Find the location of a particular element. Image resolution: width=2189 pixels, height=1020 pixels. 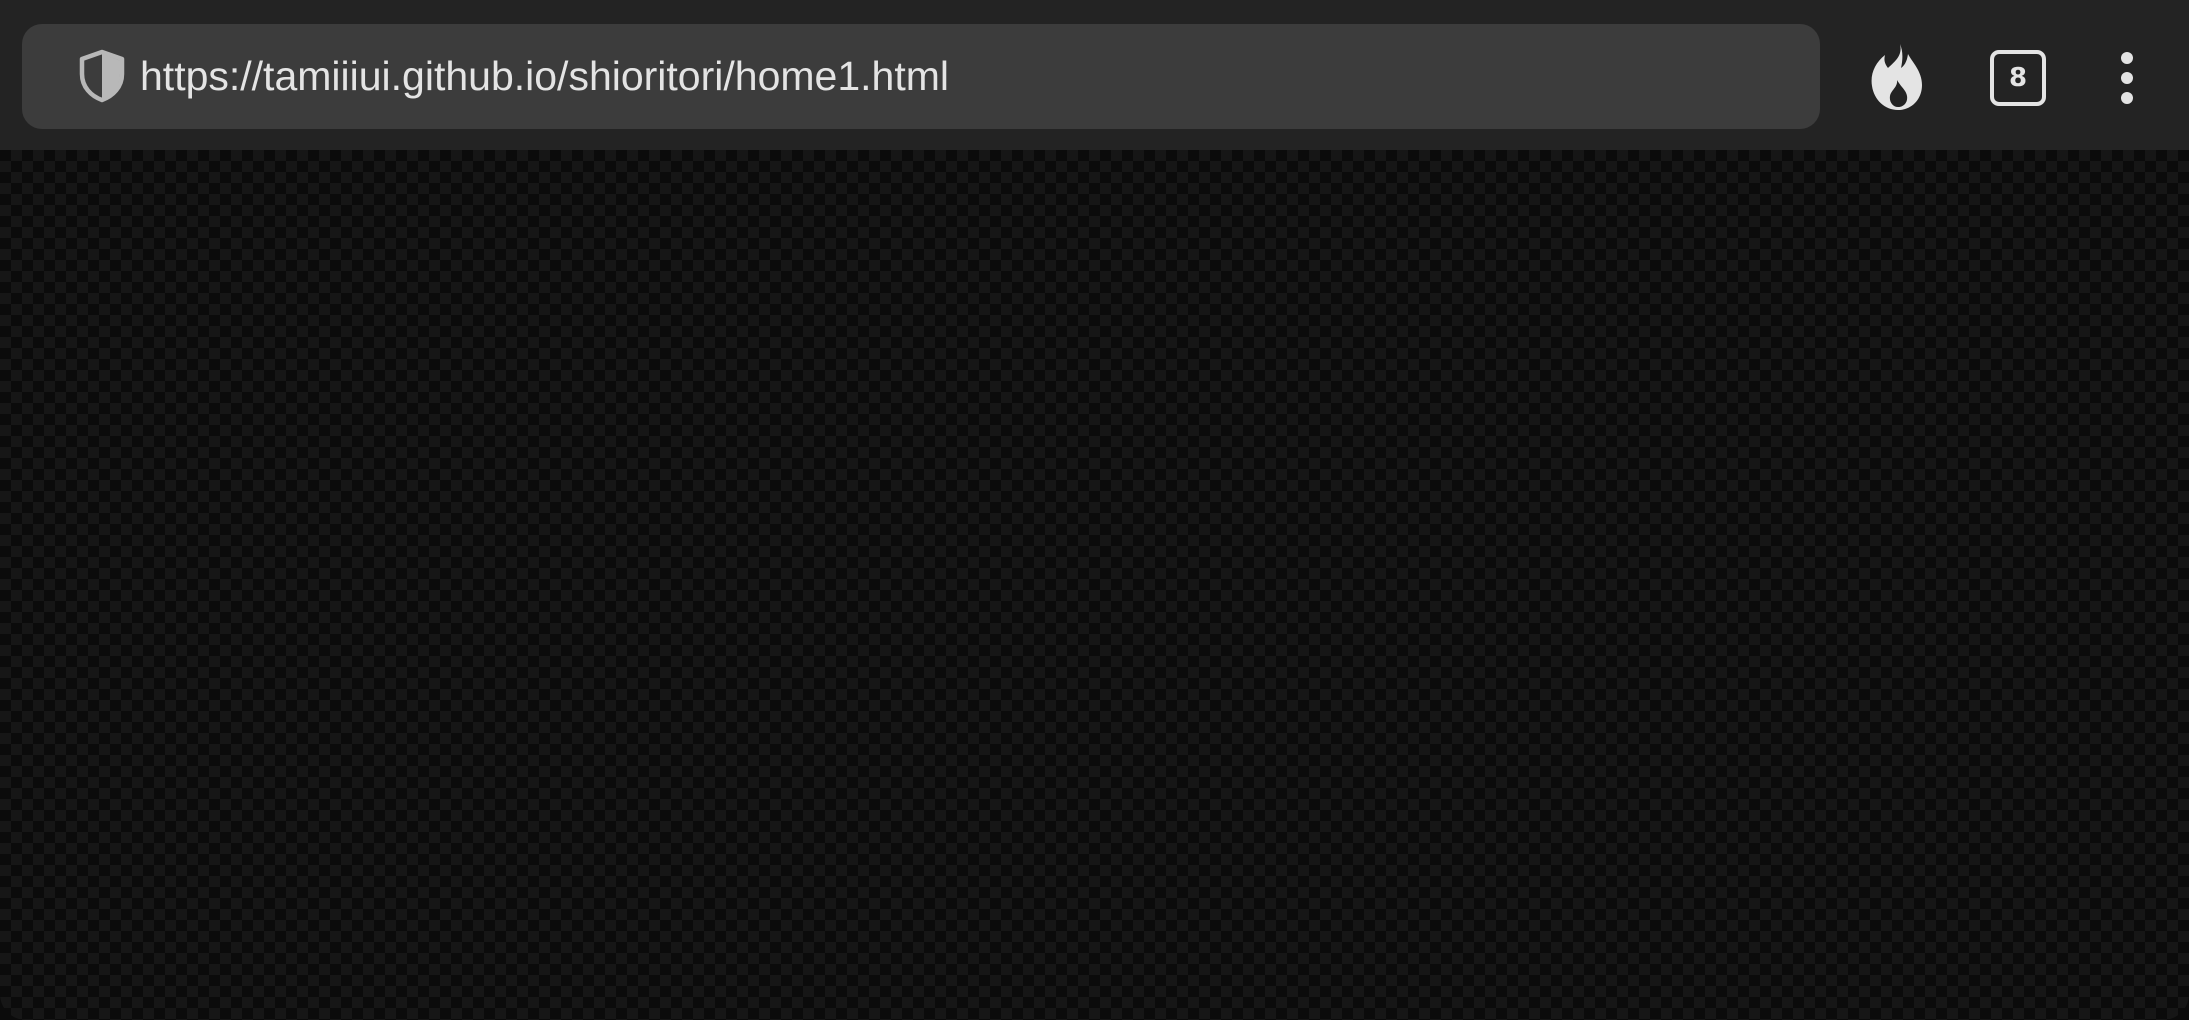

fire-button is located at coordinates (1897, 77).